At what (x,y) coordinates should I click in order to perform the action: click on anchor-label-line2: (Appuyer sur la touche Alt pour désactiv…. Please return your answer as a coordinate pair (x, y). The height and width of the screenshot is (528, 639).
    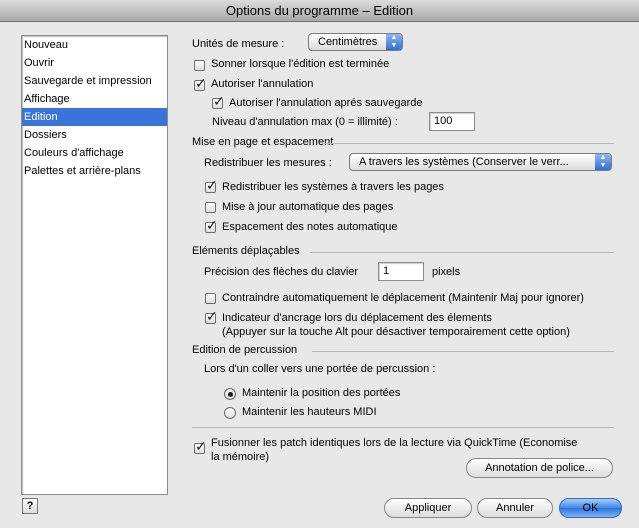
    Looking at the image, I should click on (396, 332).